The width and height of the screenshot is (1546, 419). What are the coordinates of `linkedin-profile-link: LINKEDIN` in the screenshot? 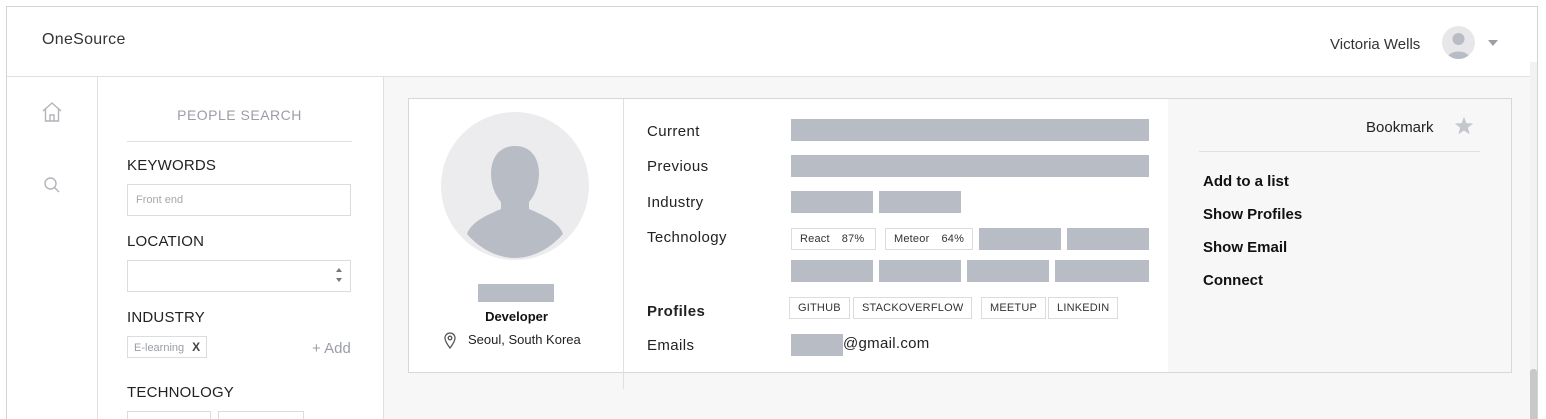 It's located at (1083, 308).